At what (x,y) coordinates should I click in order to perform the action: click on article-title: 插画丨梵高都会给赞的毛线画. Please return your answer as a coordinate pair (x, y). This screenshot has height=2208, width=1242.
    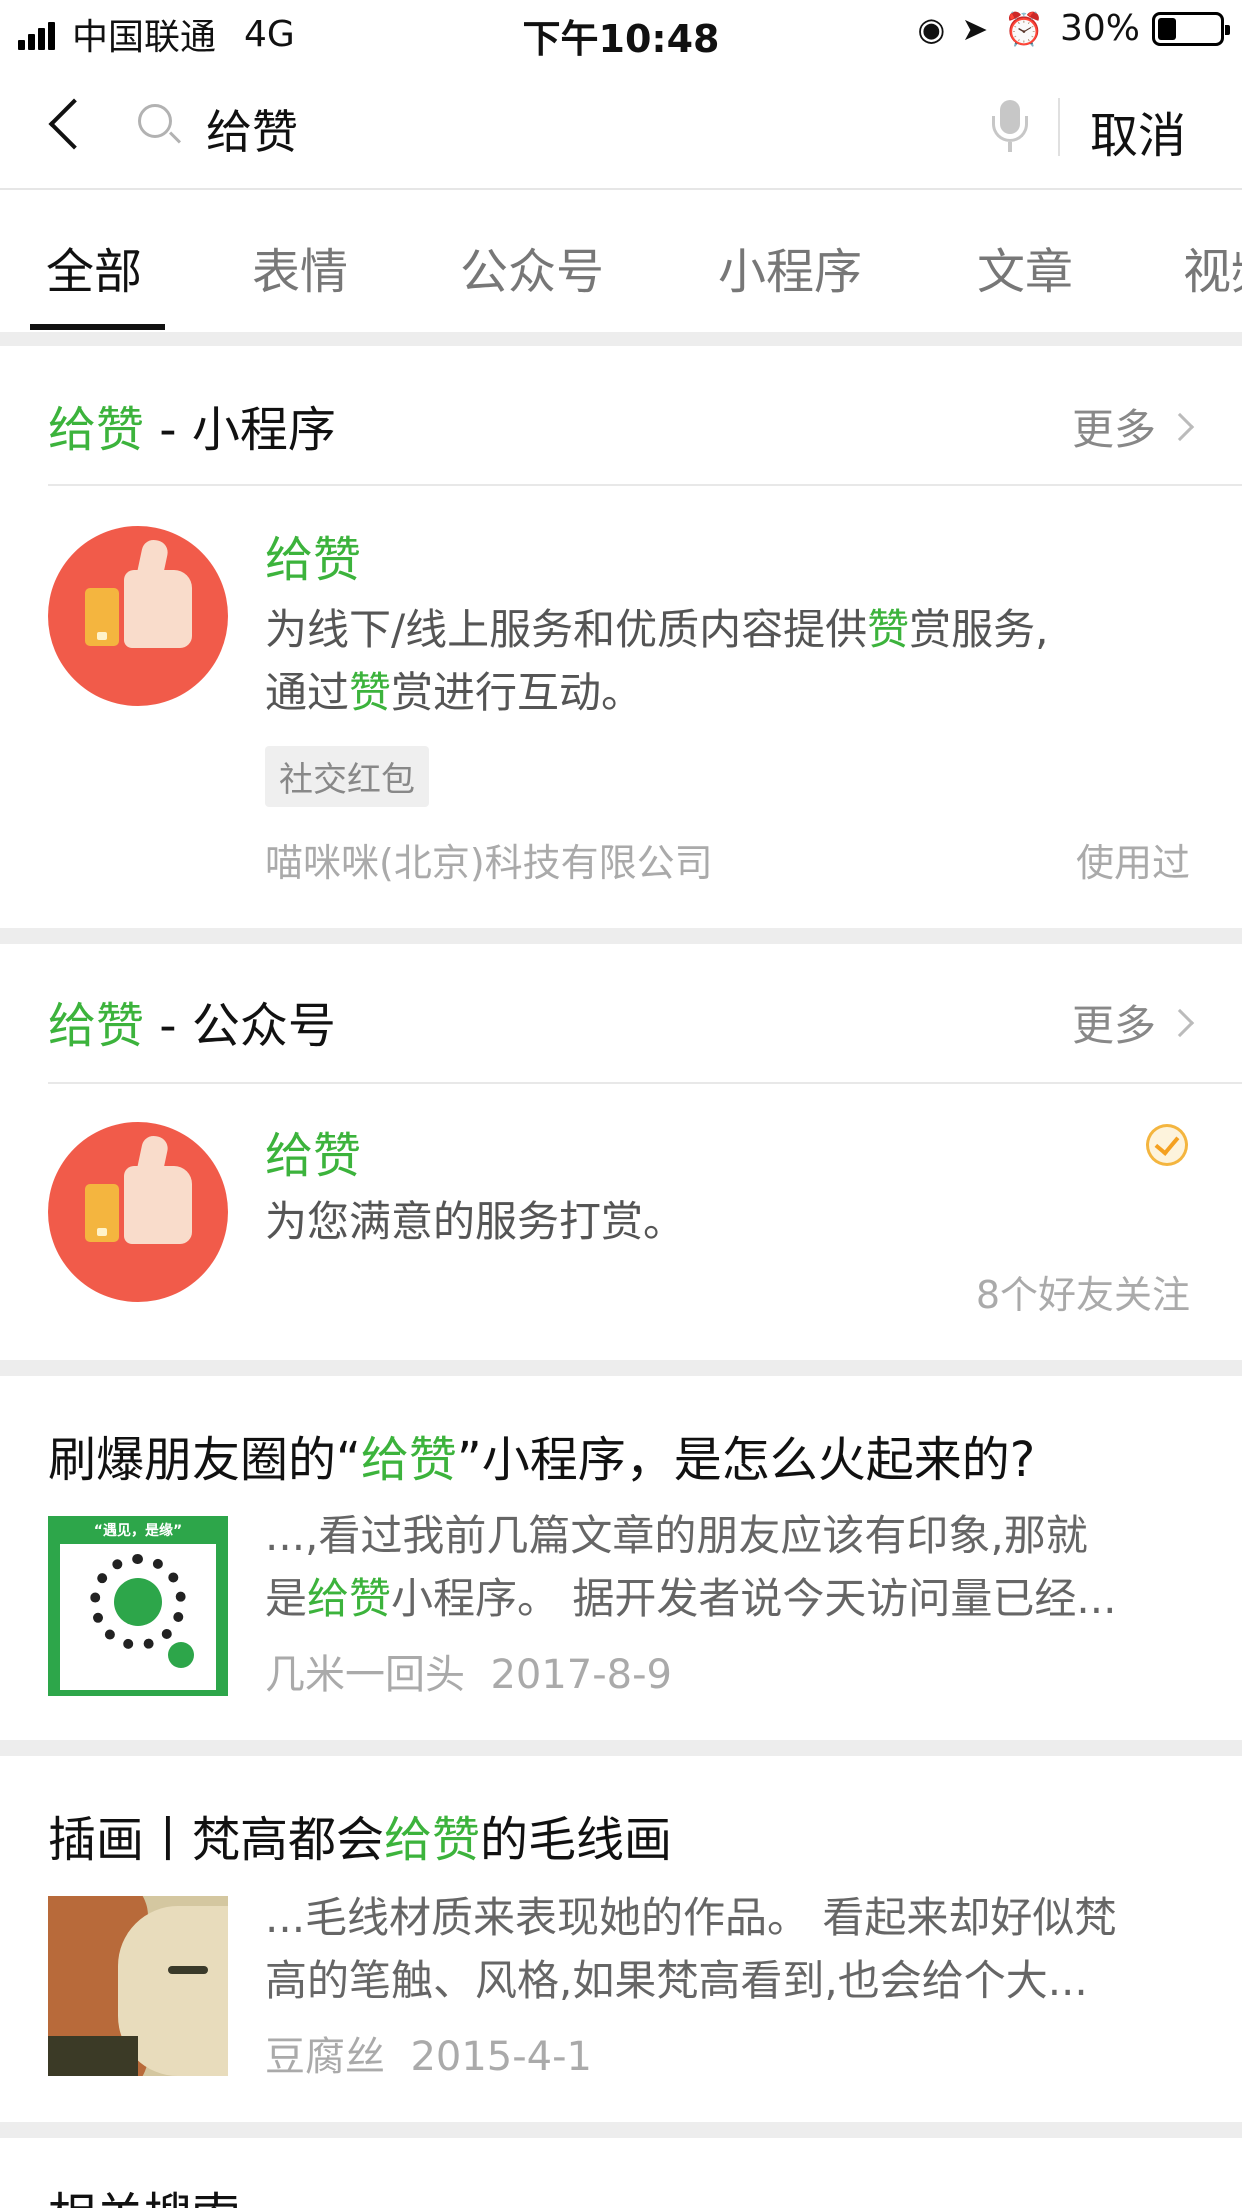
    Looking at the image, I should click on (360, 1840).